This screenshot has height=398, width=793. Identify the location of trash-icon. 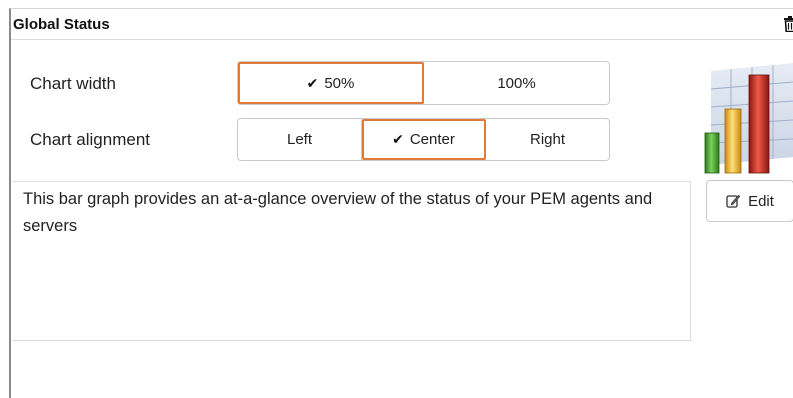
(788, 24).